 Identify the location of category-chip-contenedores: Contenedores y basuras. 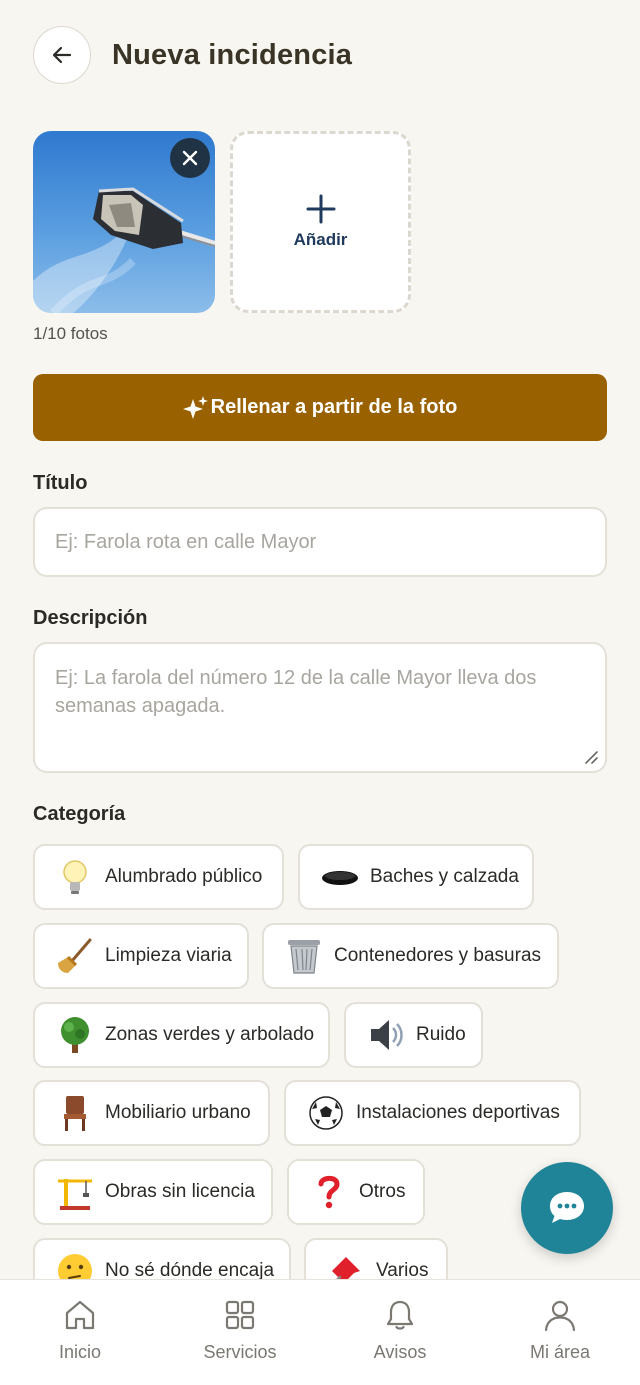
(410, 956).